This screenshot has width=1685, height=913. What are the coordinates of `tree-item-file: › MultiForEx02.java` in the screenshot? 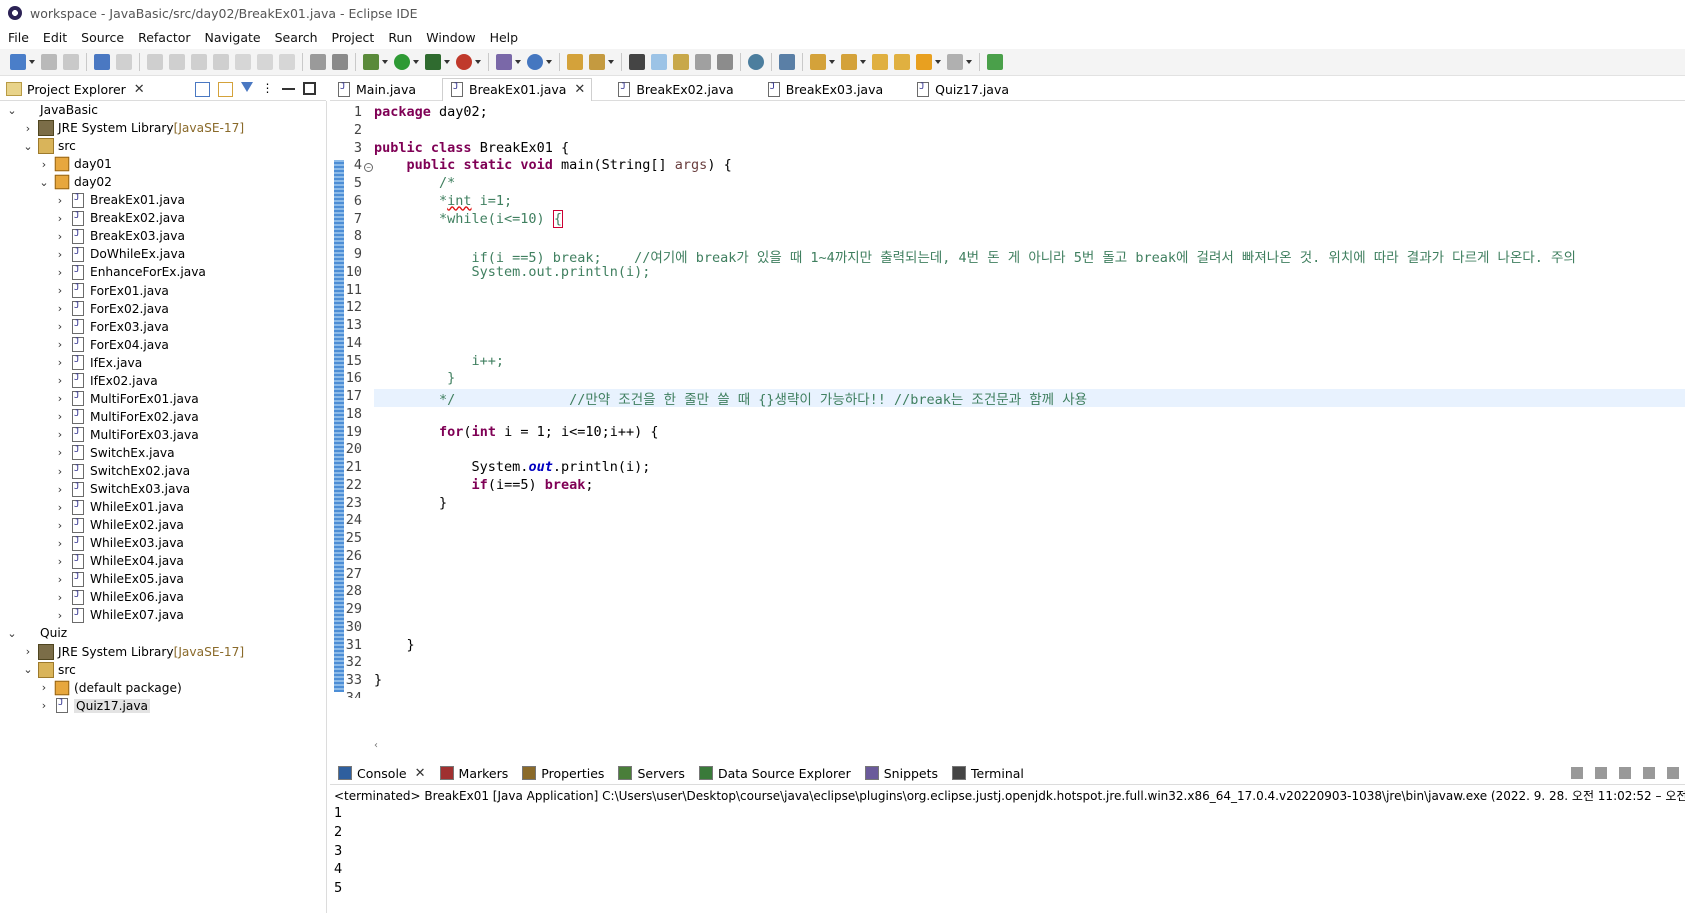 It's located at (126, 417).